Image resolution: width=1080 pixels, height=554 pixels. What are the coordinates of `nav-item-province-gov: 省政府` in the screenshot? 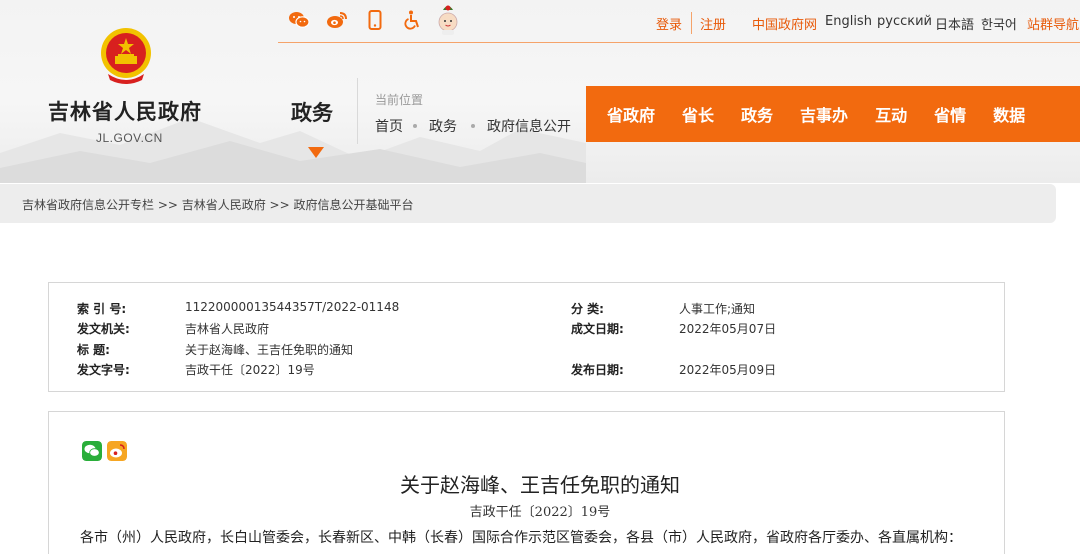 It's located at (631, 114).